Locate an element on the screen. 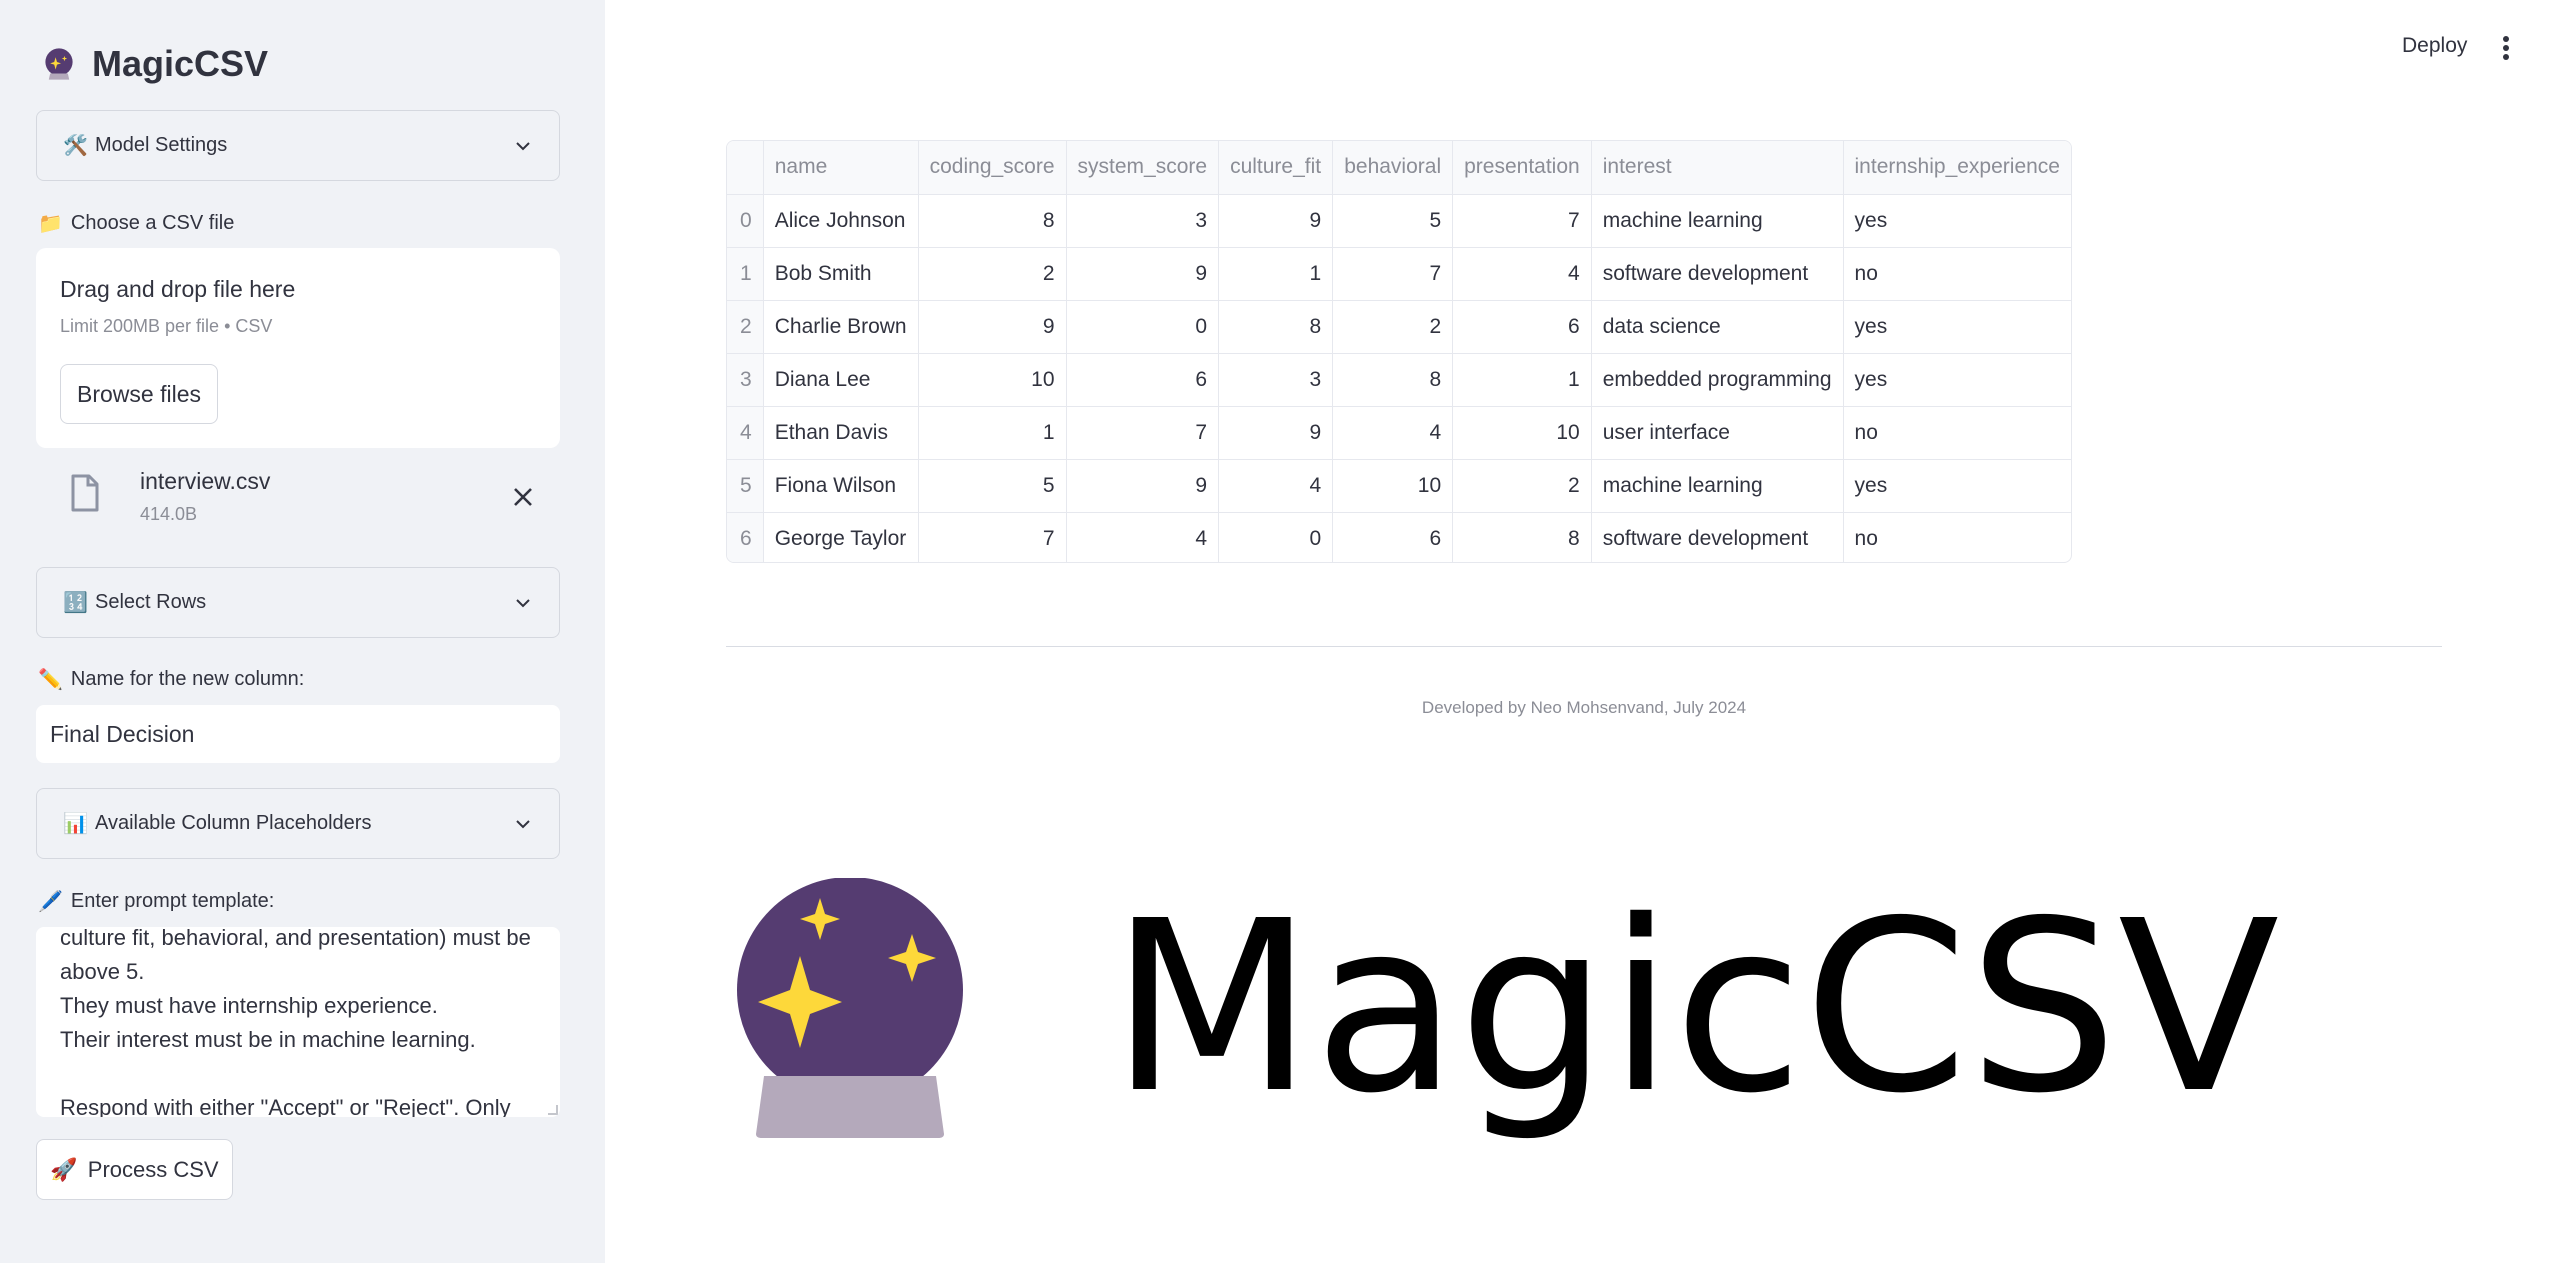  column-header: name is located at coordinates (841, 168).